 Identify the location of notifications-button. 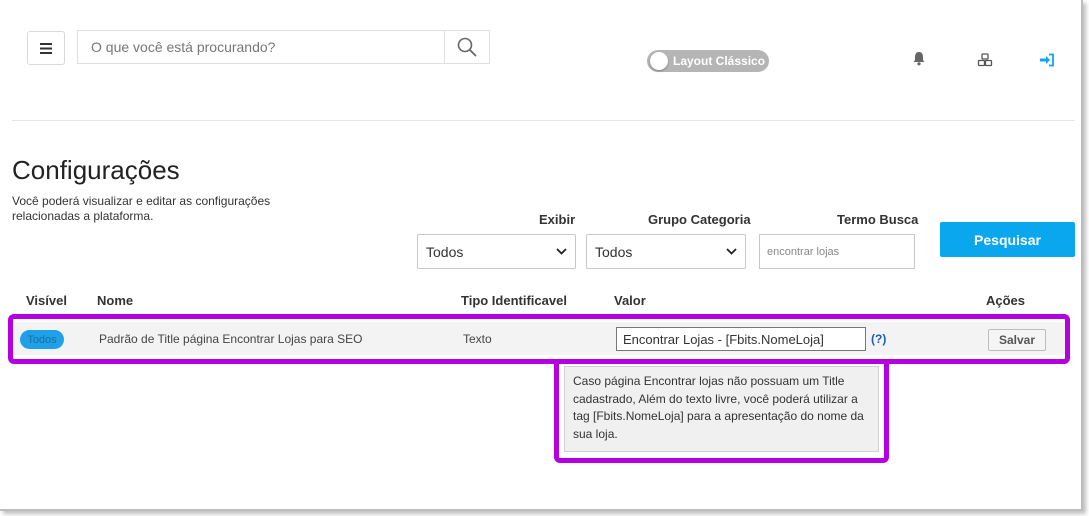
(919, 58).